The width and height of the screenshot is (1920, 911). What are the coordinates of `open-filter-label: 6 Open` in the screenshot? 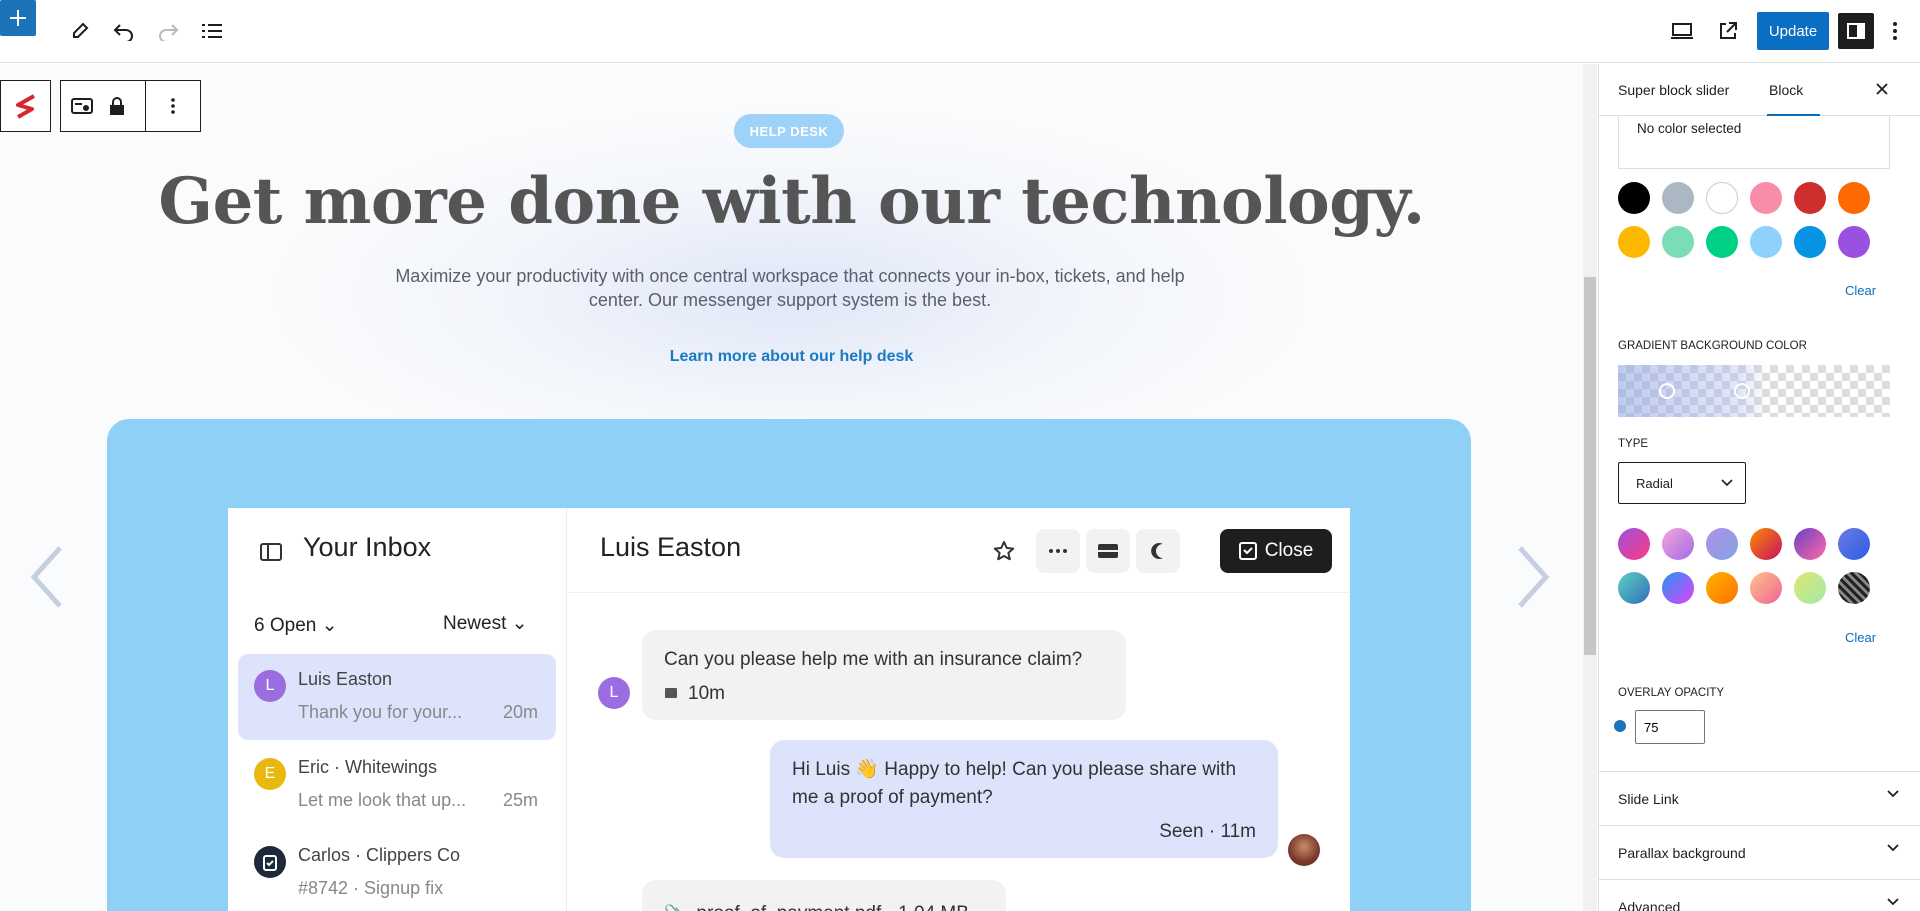 It's located at (285, 625).